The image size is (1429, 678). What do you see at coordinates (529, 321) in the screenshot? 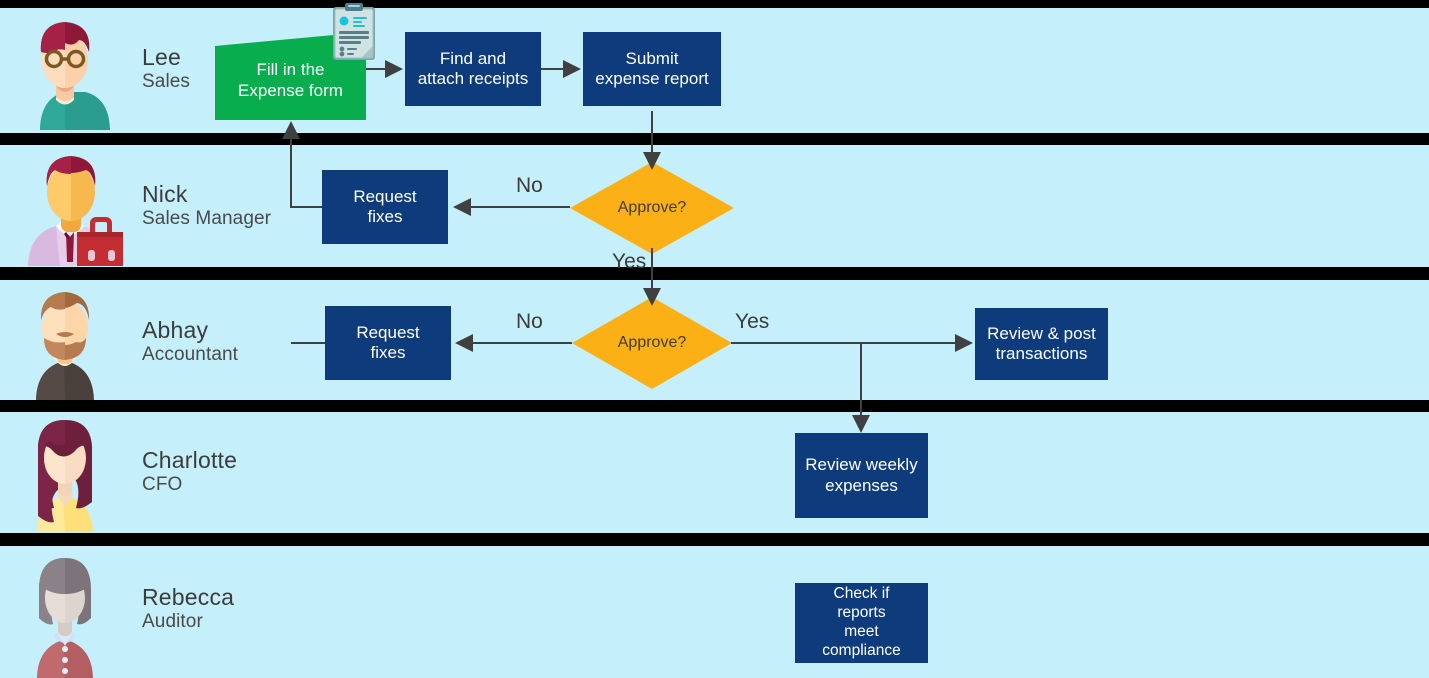
I see `edge-label-accountant-no: No` at bounding box center [529, 321].